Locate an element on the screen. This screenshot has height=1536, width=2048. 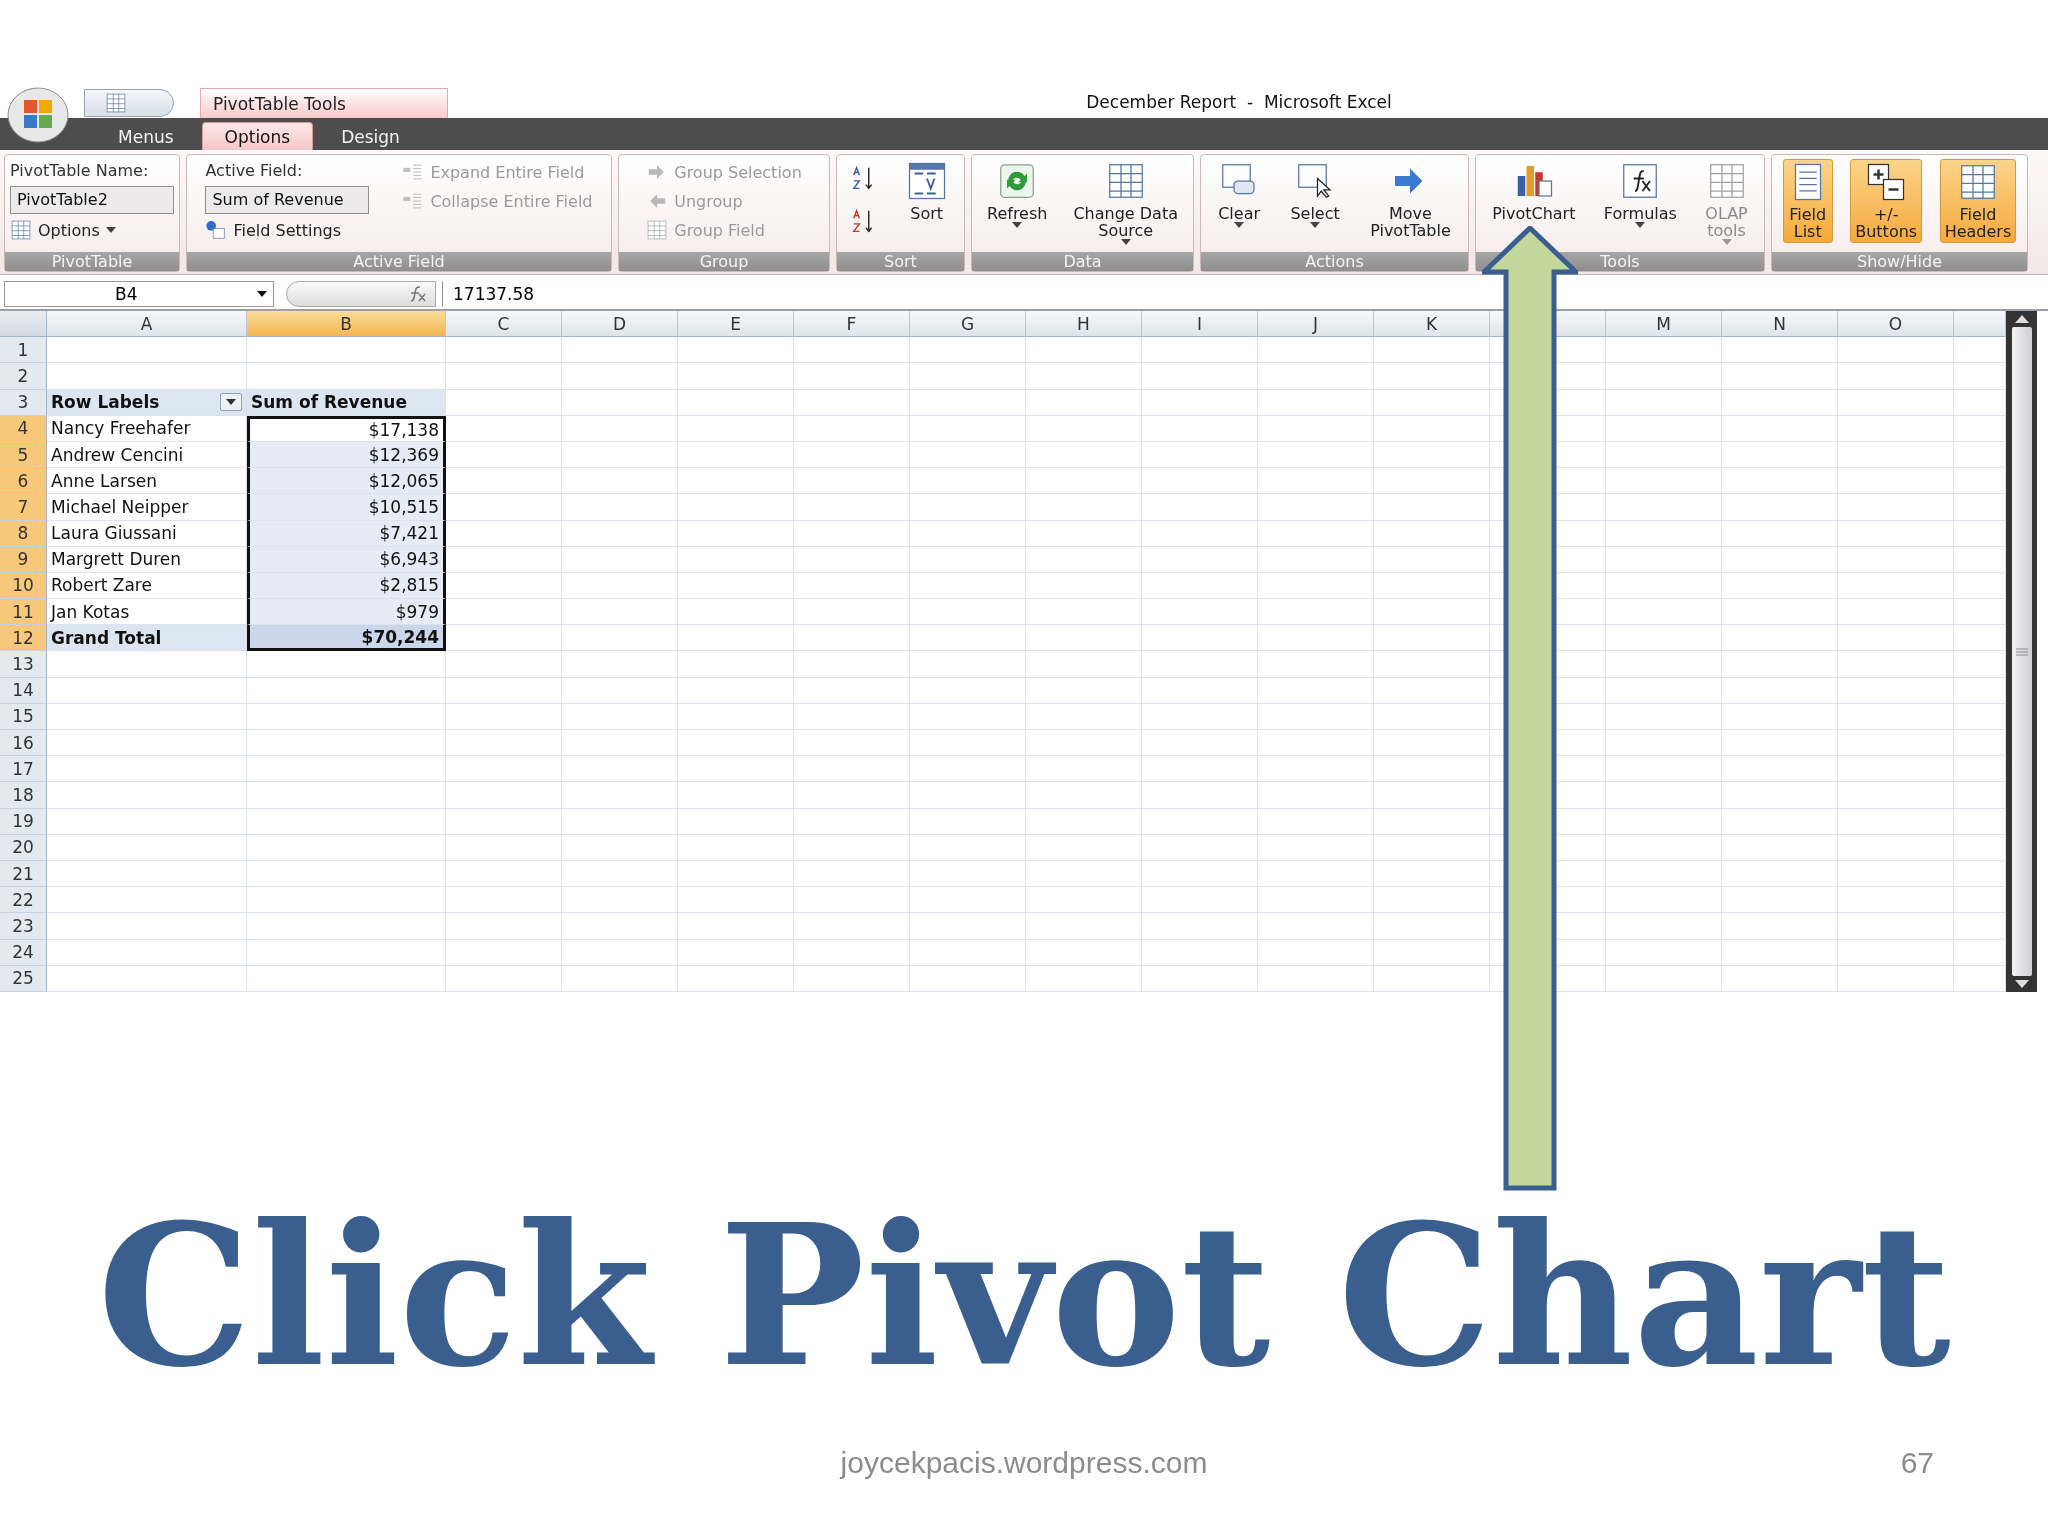
ribbon-button: Field Headers is located at coordinates (1978, 201).